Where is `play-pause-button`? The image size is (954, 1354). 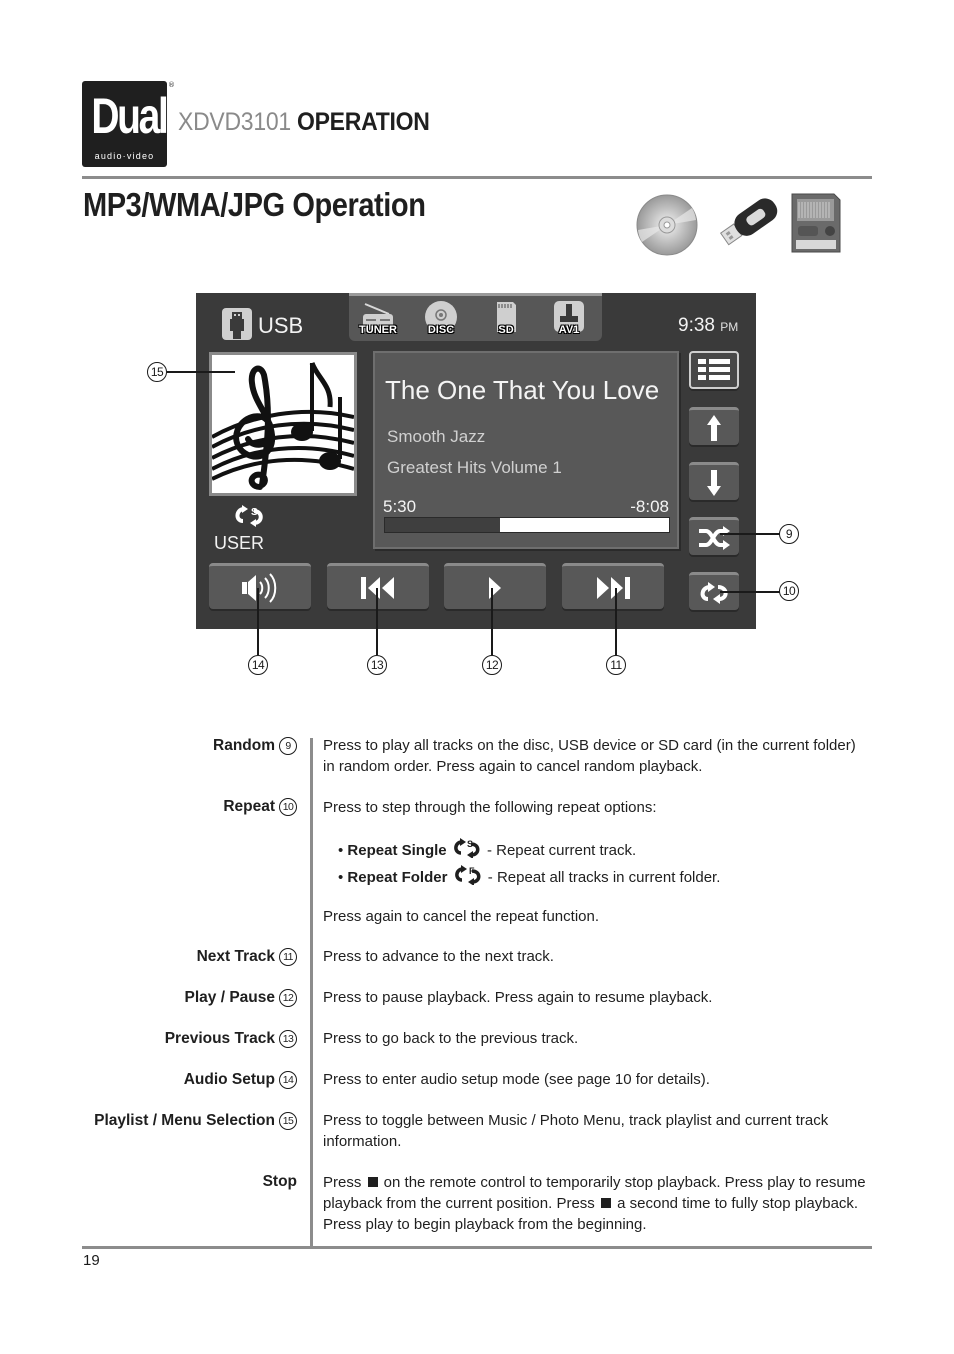 play-pause-button is located at coordinates (495, 586).